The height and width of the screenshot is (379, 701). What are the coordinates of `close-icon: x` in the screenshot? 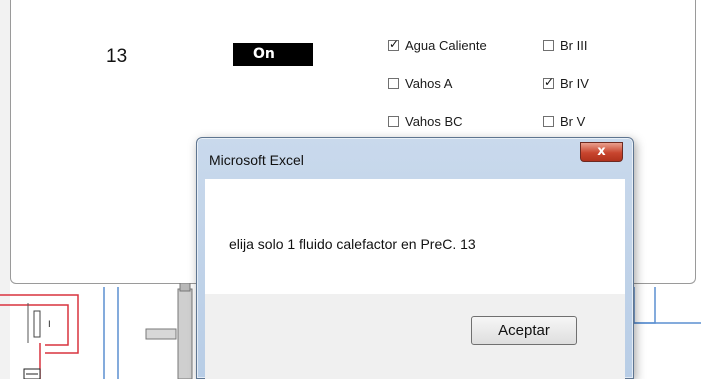 It's located at (601, 151).